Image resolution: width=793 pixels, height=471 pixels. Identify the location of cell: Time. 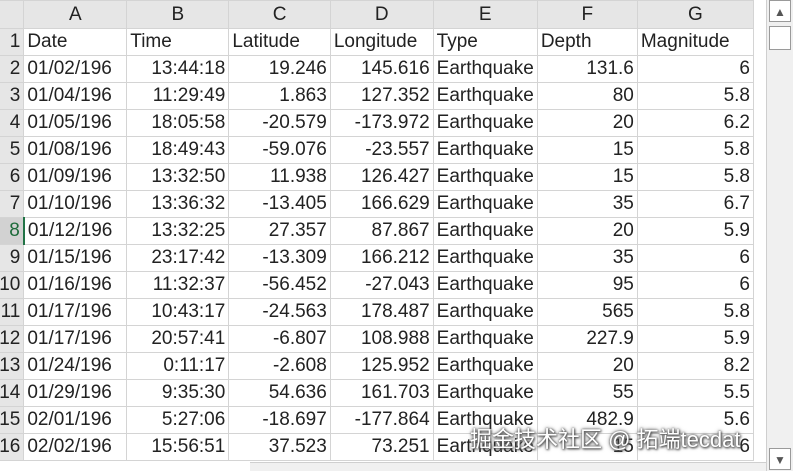
(178, 42).